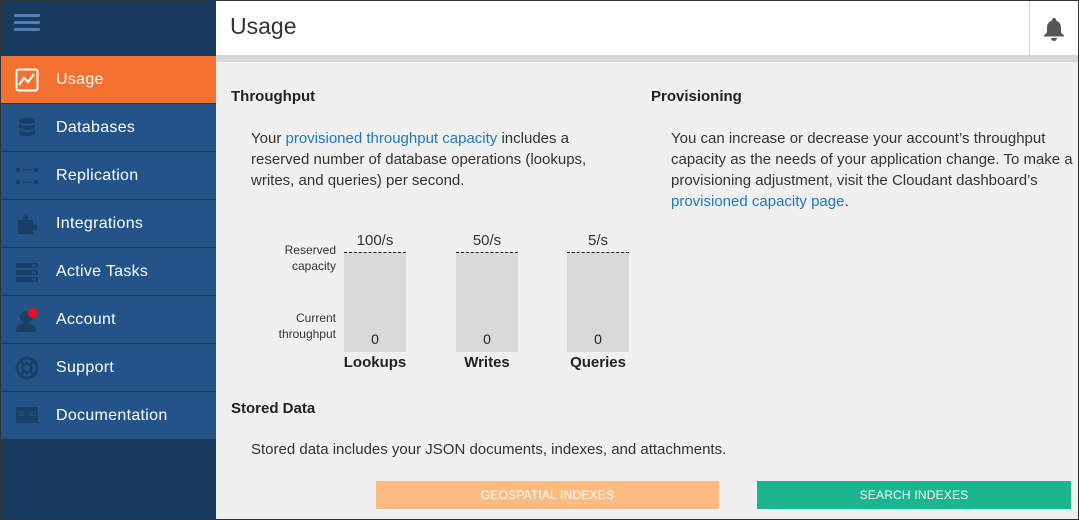  Describe the element at coordinates (487, 362) in the screenshot. I see `writes-label: Writes` at that location.